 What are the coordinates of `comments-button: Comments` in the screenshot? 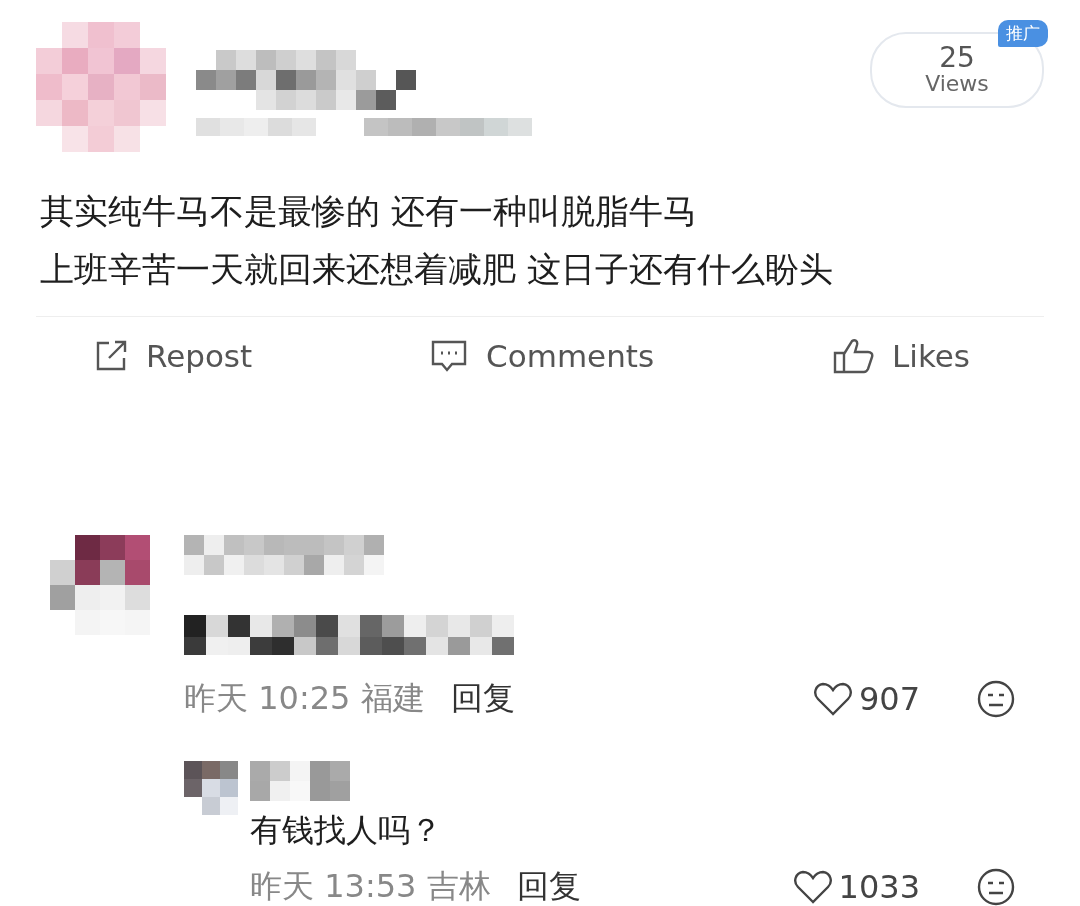 It's located at (542, 356).